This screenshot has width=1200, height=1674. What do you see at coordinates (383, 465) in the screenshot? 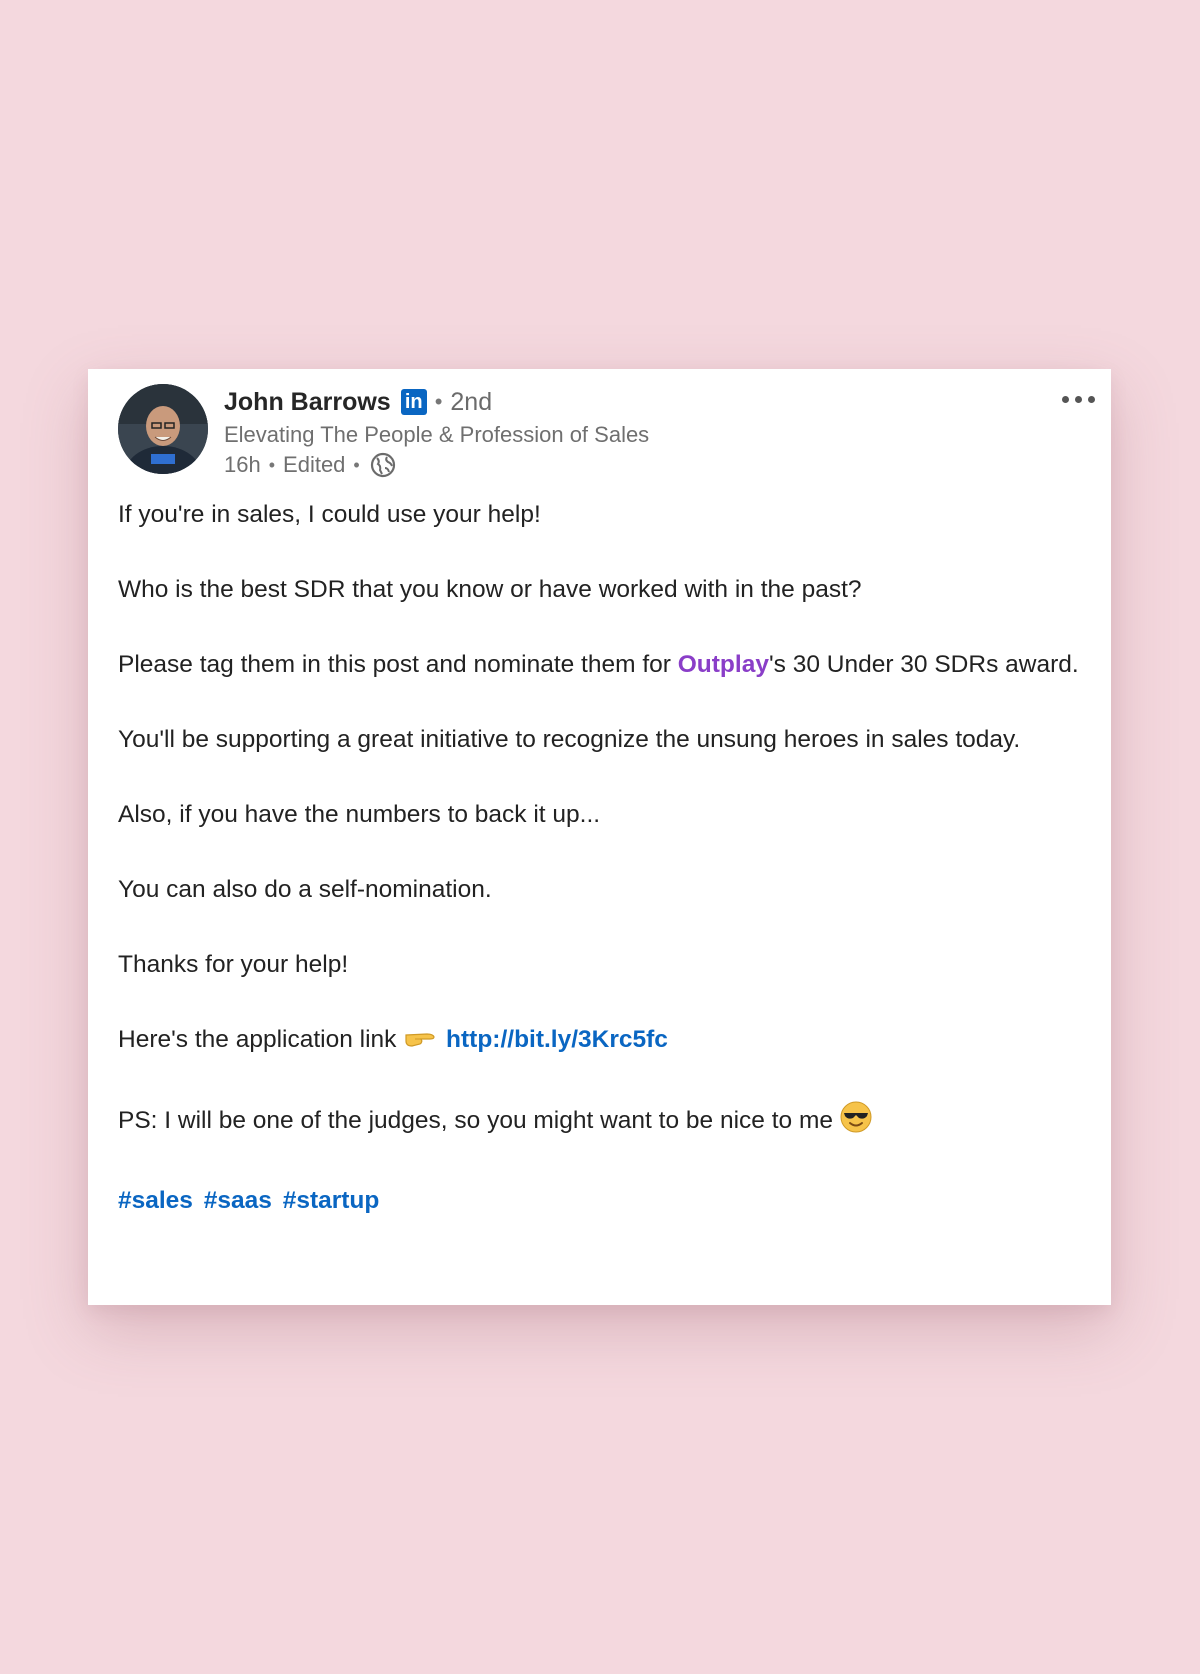
I see `globe-icon` at bounding box center [383, 465].